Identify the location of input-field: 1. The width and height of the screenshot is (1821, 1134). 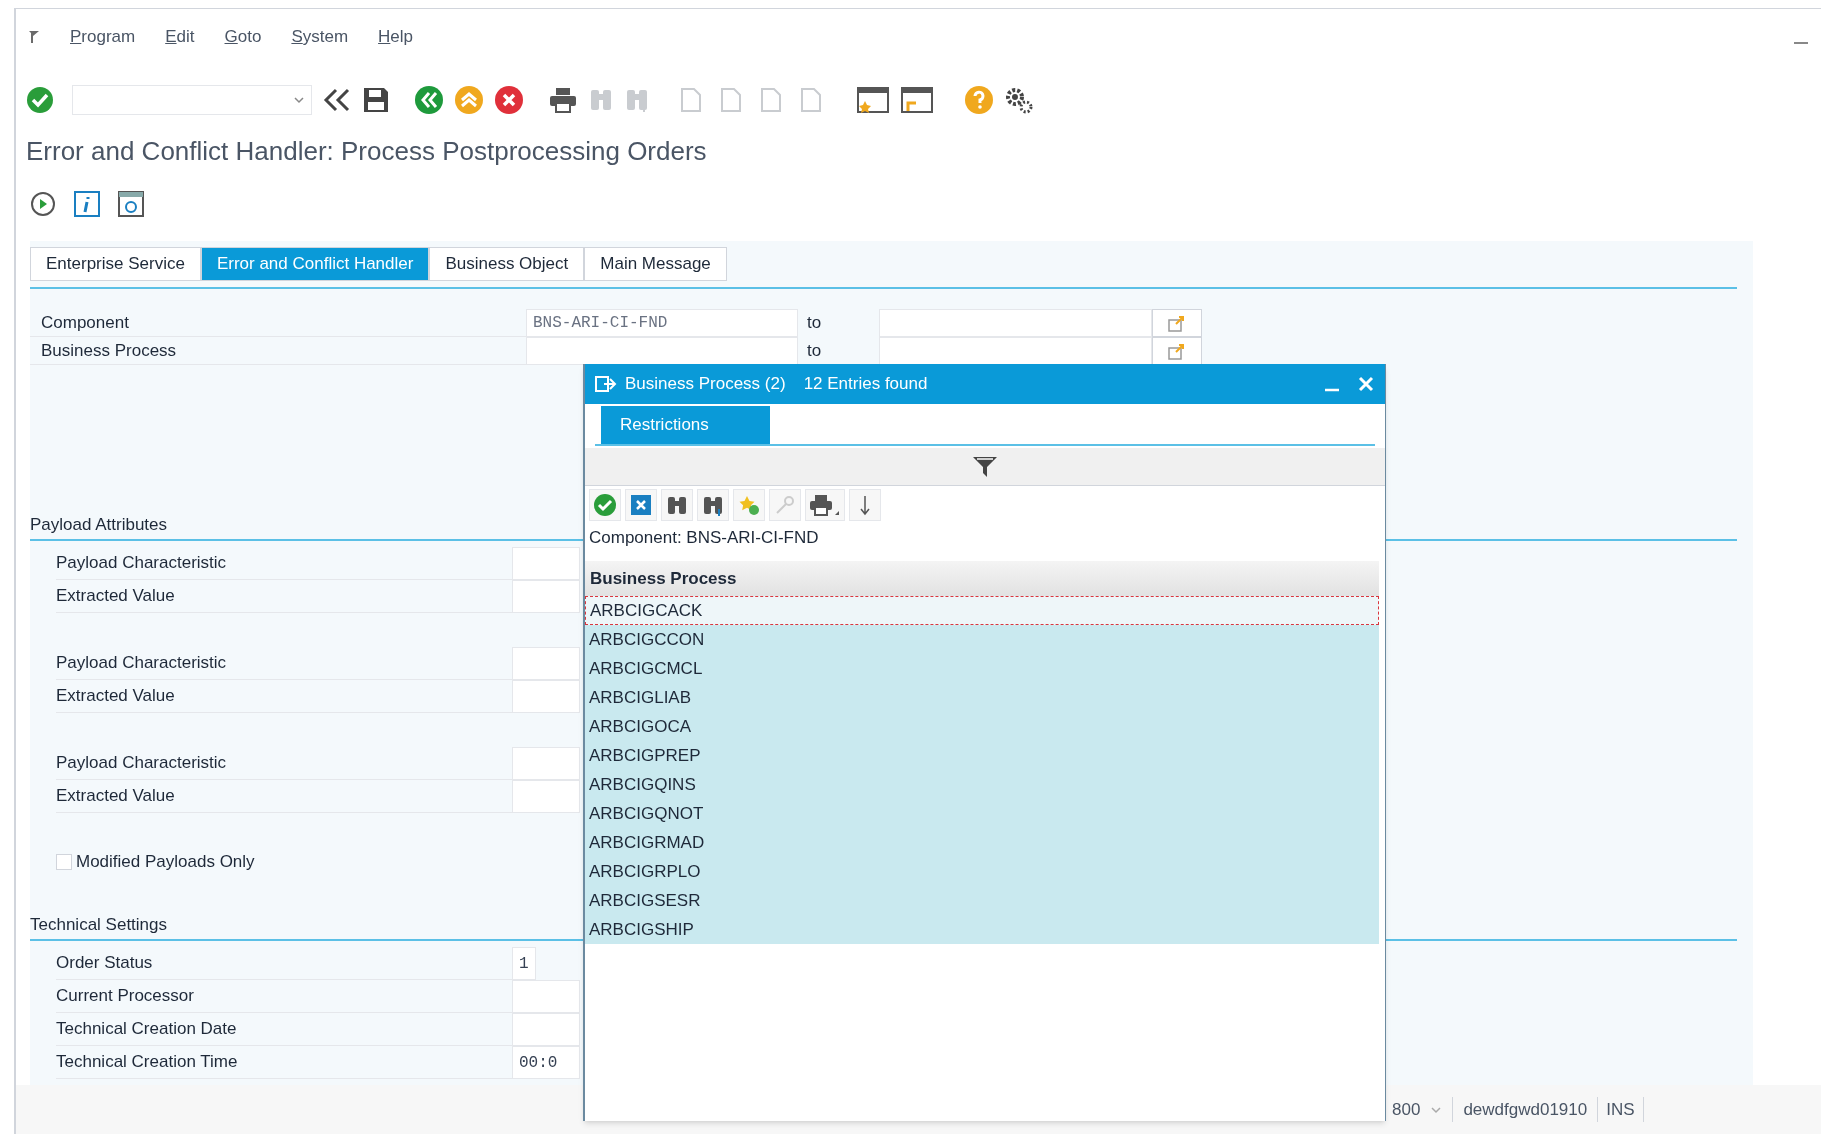
(524, 963).